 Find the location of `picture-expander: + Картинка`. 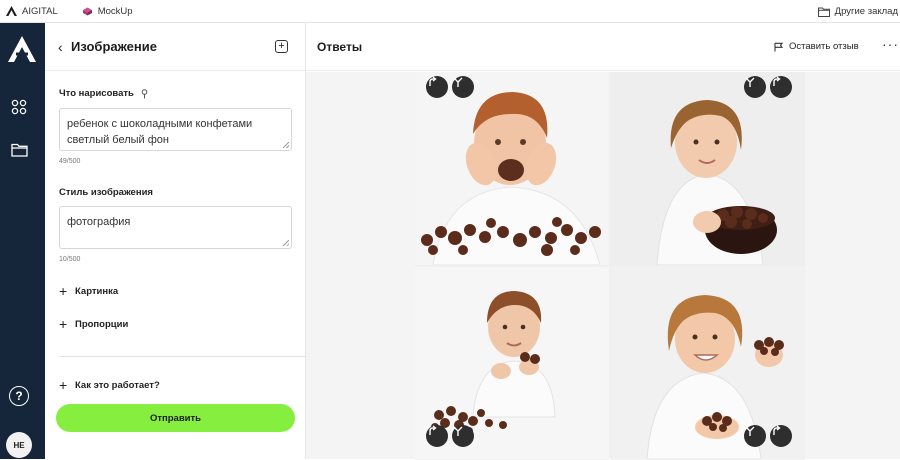

picture-expander: + Картинка is located at coordinates (88, 291).